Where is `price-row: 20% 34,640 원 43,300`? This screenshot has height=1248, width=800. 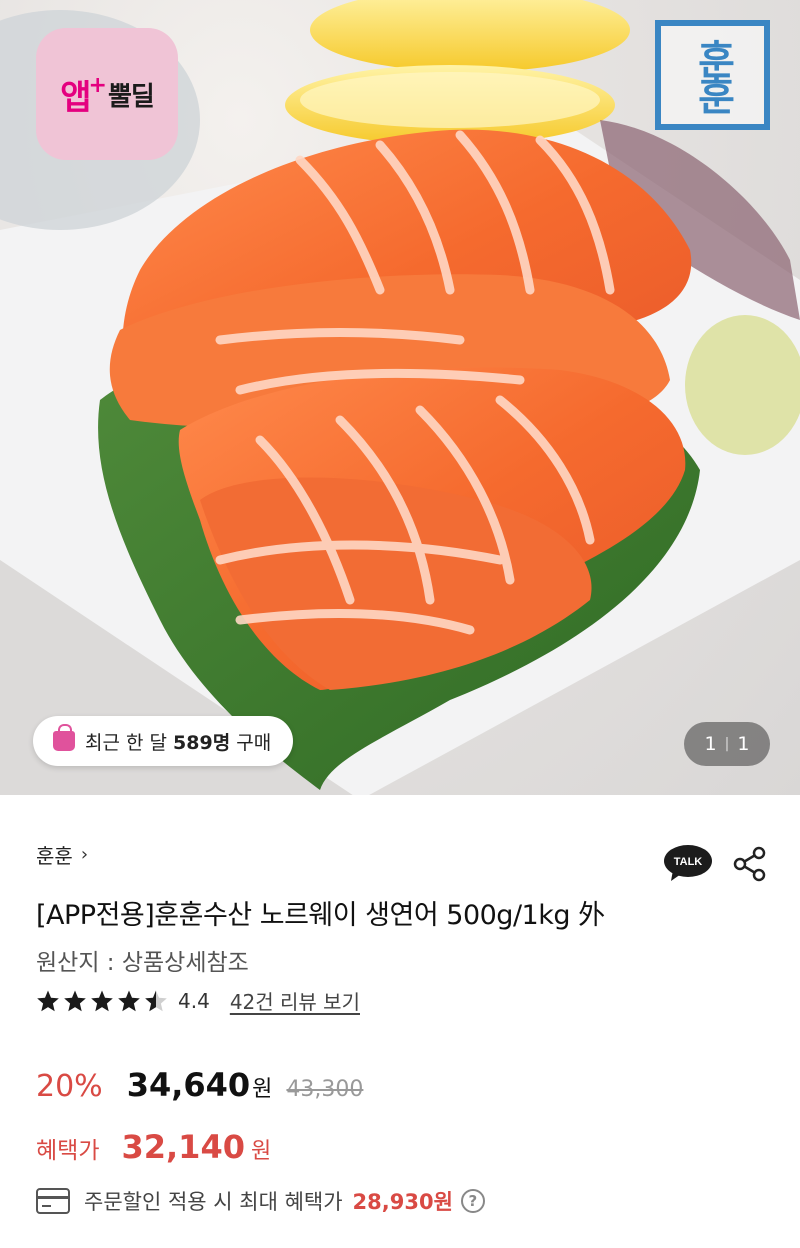
price-row: 20% 34,640 원 43,300 is located at coordinates (199, 1085).